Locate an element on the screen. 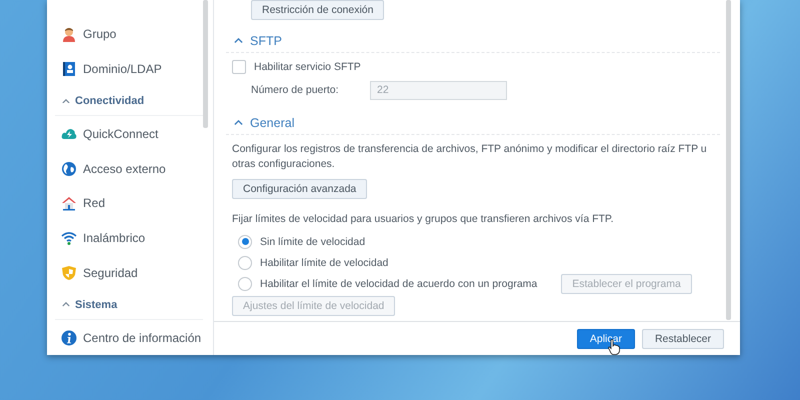 This screenshot has height=400, width=800. sidebar-item: Seguridad is located at coordinates (134, 273).